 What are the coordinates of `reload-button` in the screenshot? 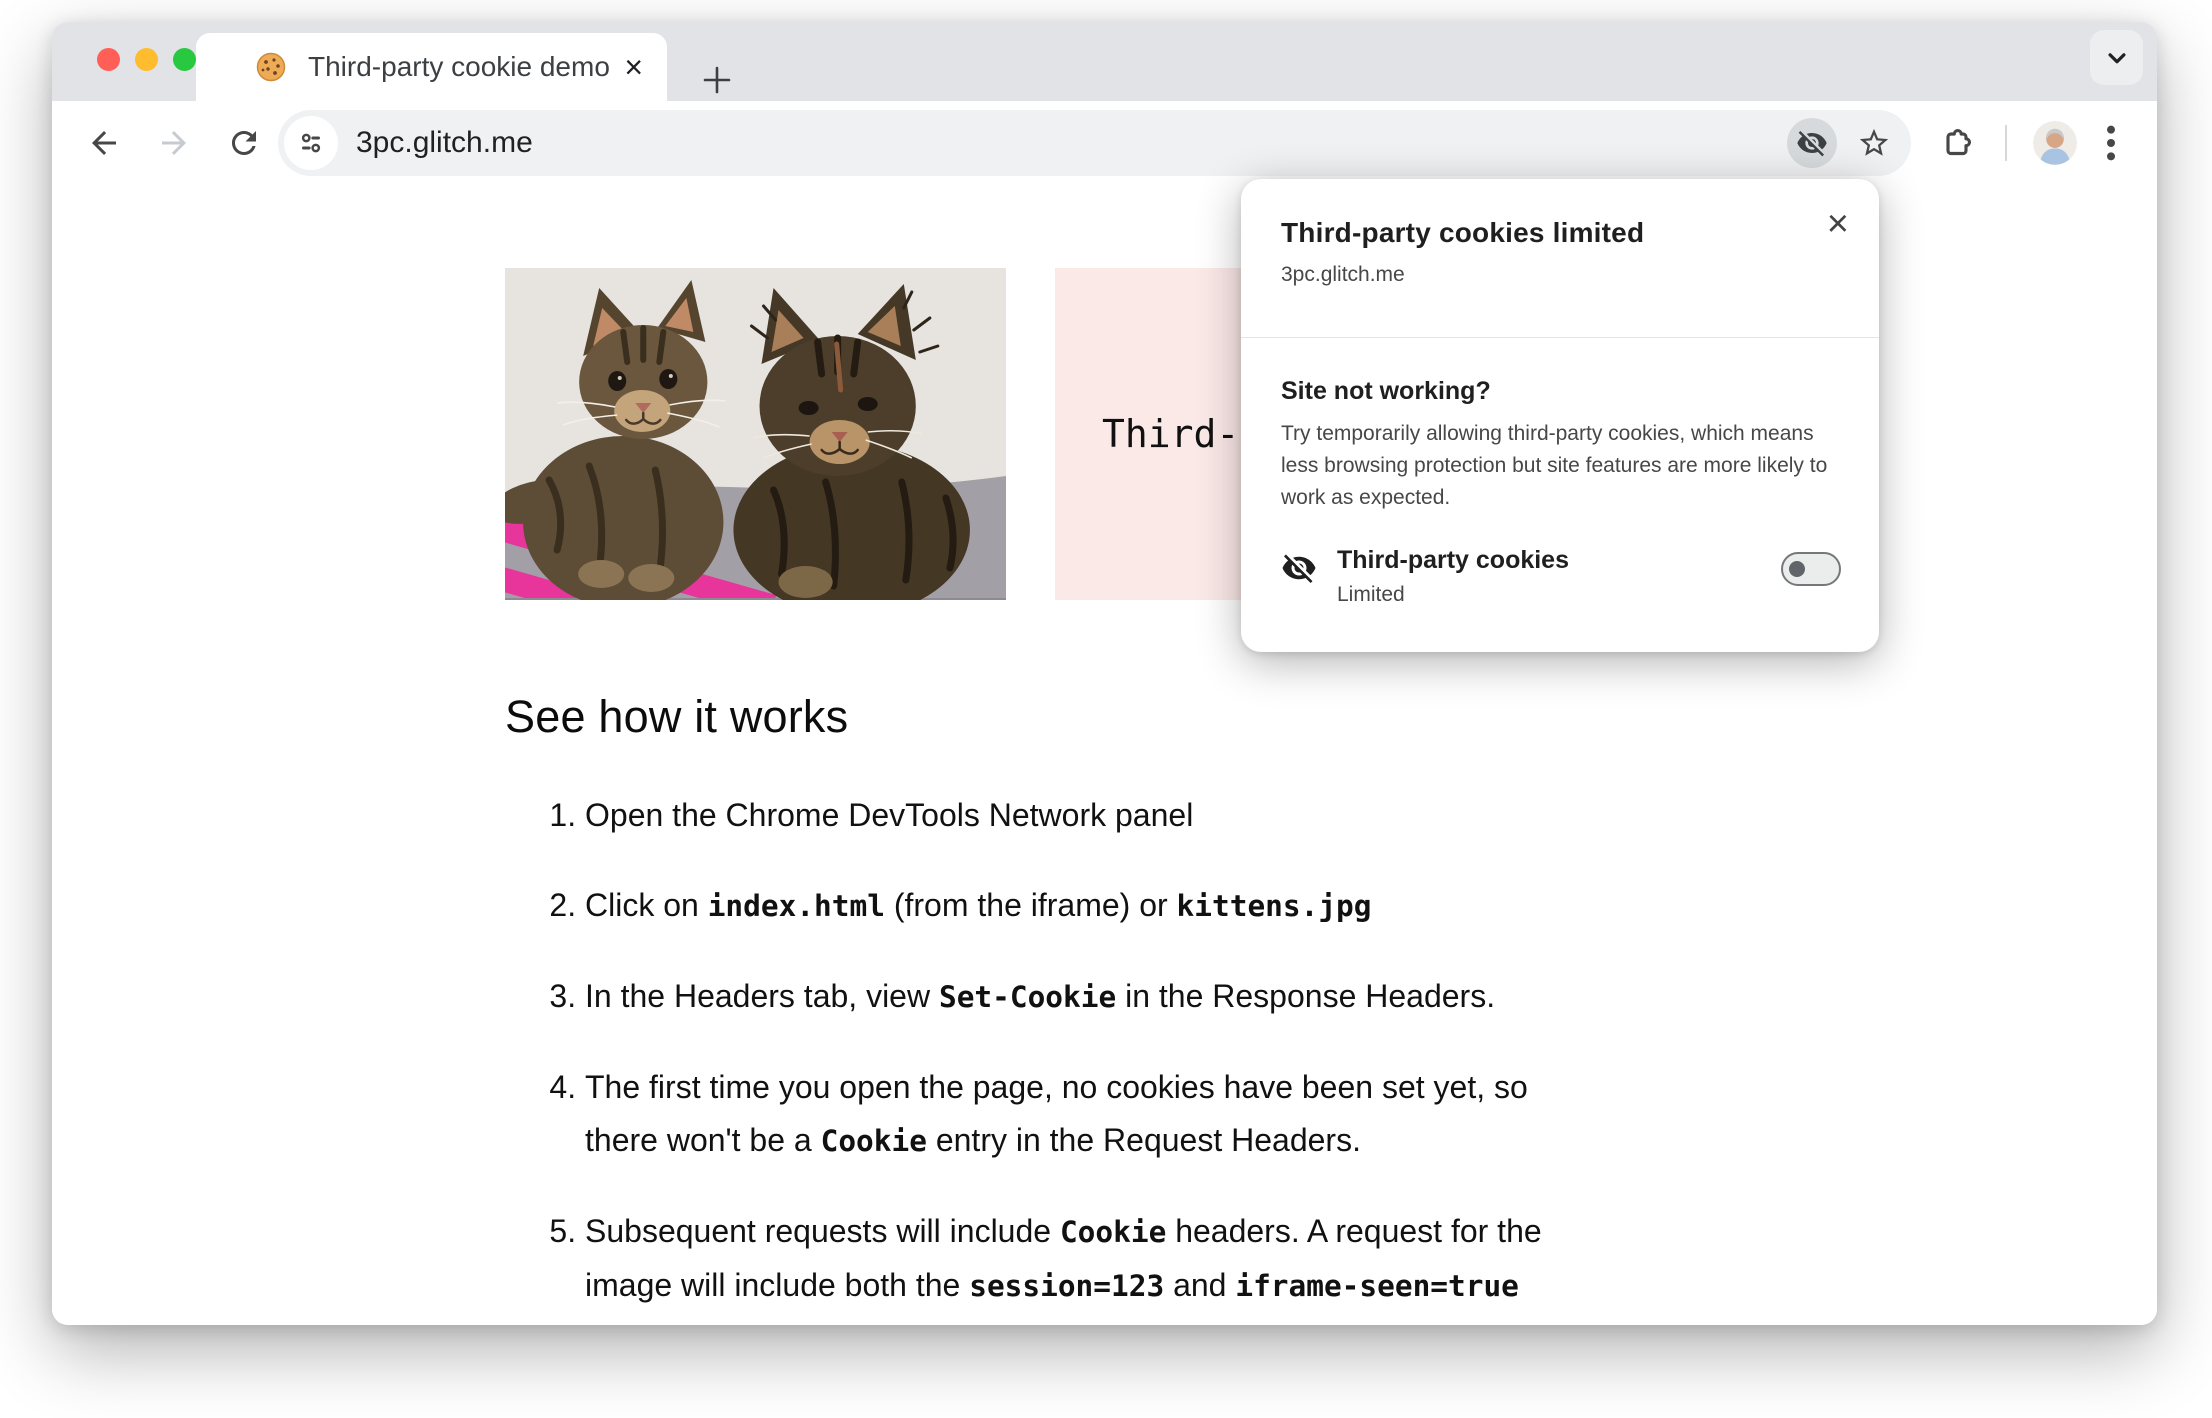 It's located at (244, 143).